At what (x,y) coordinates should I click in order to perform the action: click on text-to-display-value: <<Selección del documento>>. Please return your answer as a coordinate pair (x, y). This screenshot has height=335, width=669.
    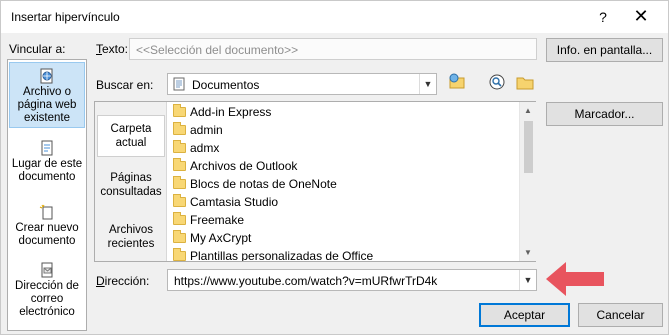
    Looking at the image, I should click on (217, 50).